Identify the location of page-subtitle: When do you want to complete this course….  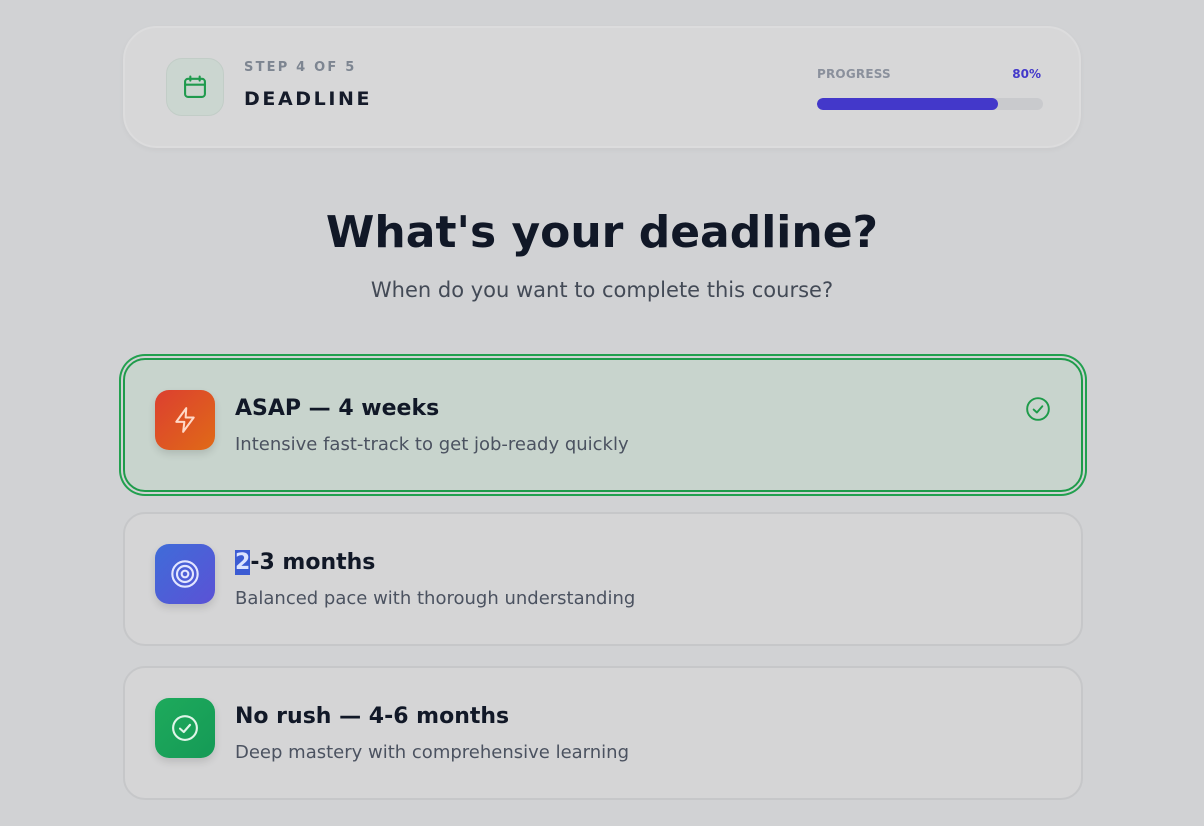
(602, 290).